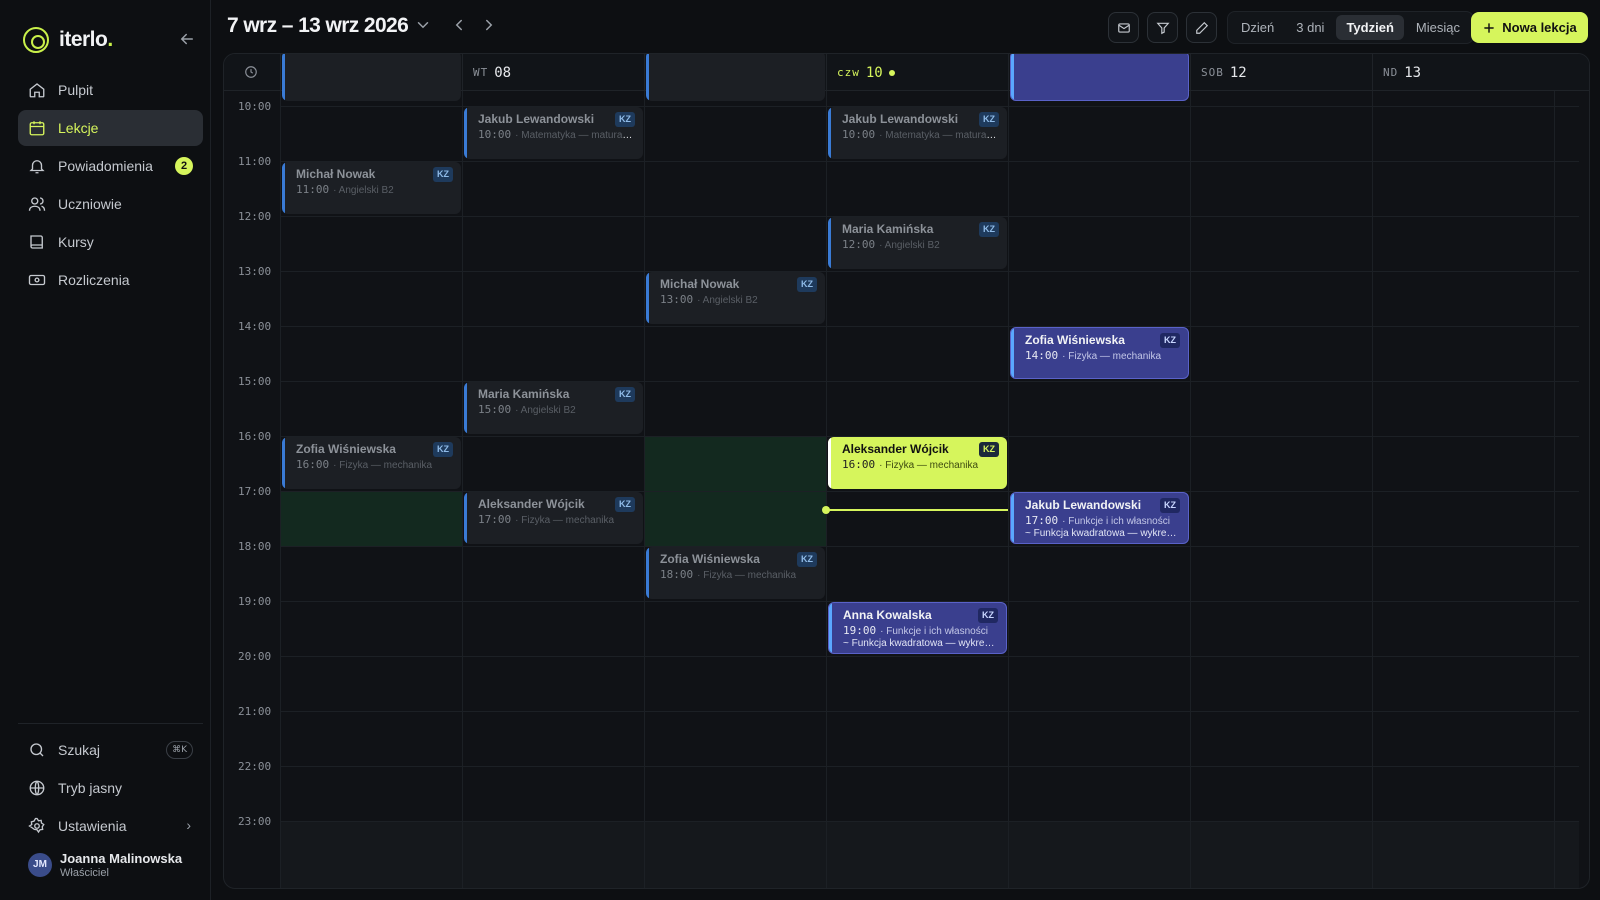 The width and height of the screenshot is (1600, 900). What do you see at coordinates (110, 242) in the screenshot?
I see `nav-item-kursy: Kursy` at bounding box center [110, 242].